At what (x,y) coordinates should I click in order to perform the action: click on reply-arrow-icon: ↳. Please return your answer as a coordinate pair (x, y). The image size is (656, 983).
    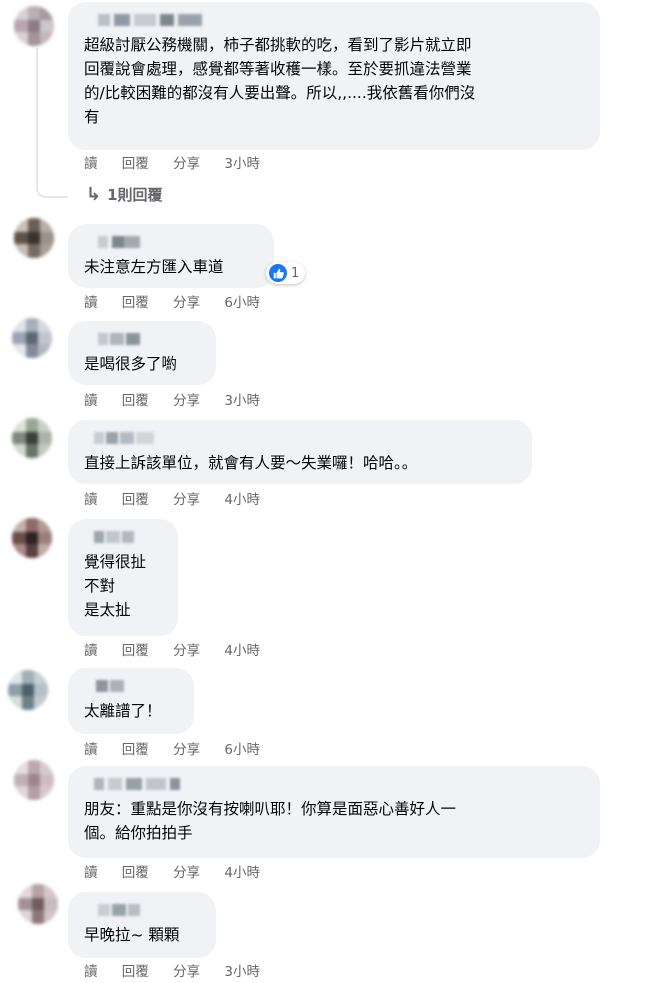
    Looking at the image, I should click on (94, 194).